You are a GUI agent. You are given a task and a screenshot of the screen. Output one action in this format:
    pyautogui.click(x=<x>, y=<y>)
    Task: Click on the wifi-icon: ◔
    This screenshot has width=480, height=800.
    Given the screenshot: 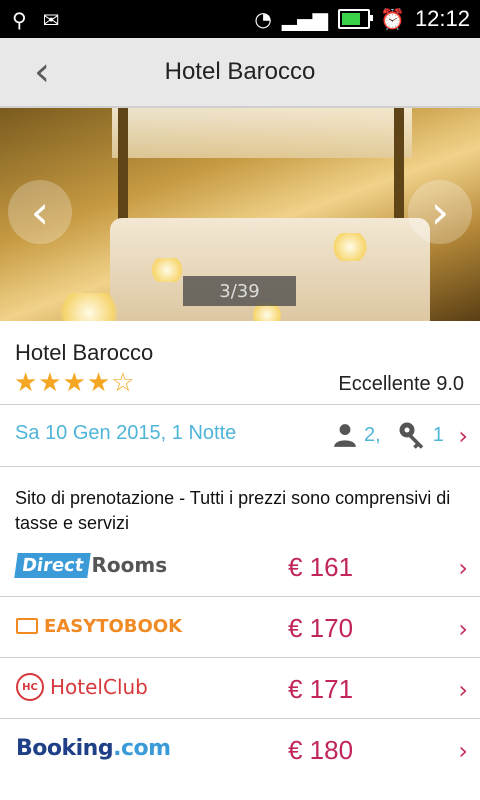 What is the action you would take?
    pyautogui.click(x=263, y=19)
    